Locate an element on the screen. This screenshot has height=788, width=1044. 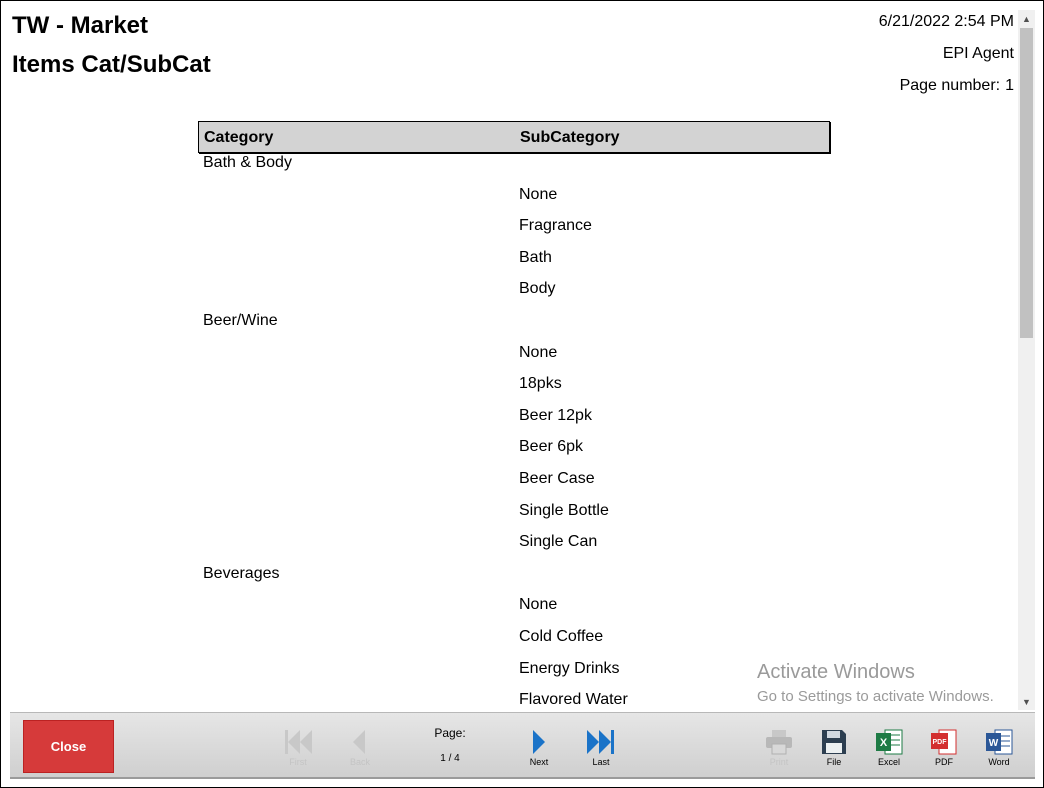
file-button: File is located at coordinates (834, 748).